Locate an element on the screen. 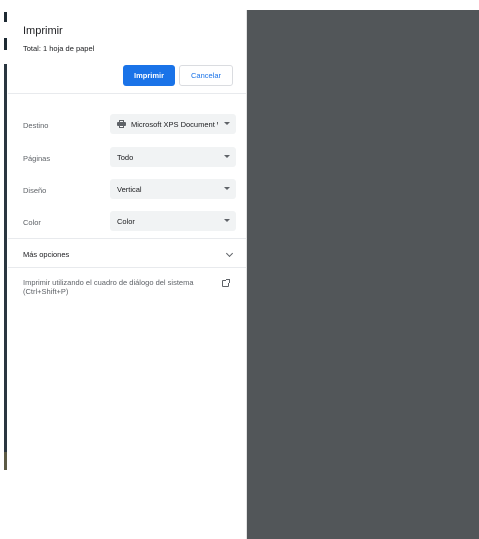 The height and width of the screenshot is (539, 479). more-options-toggle: Más opciones is located at coordinates (127, 255).